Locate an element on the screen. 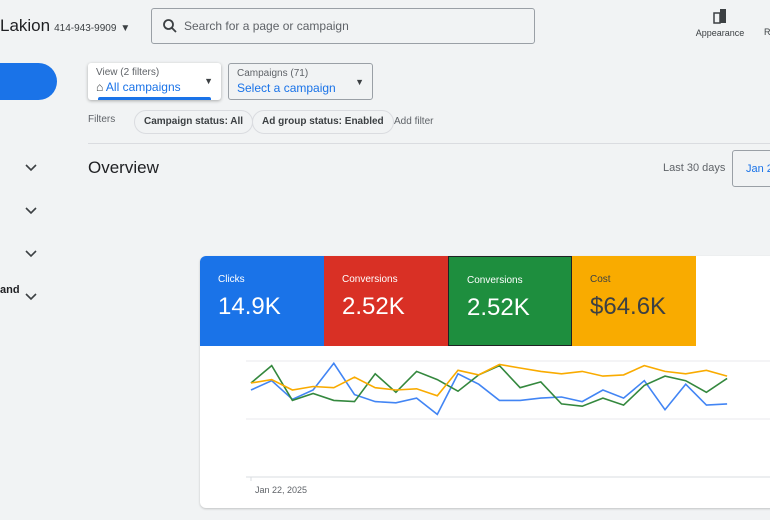  metric-tile-conversions-2: Conversions 2.52K is located at coordinates (510, 301).